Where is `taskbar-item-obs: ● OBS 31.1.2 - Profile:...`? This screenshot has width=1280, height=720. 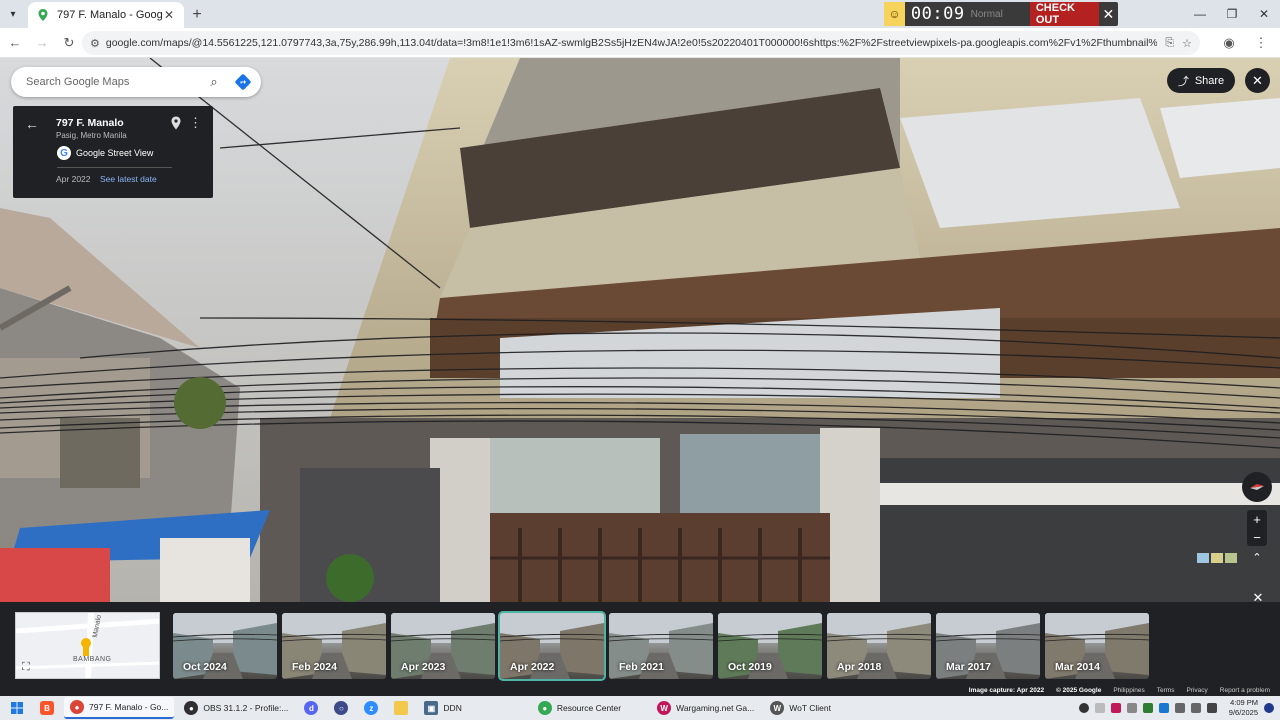
taskbar-item-obs: ● OBS 31.1.2 - Profile:... is located at coordinates (236, 708).